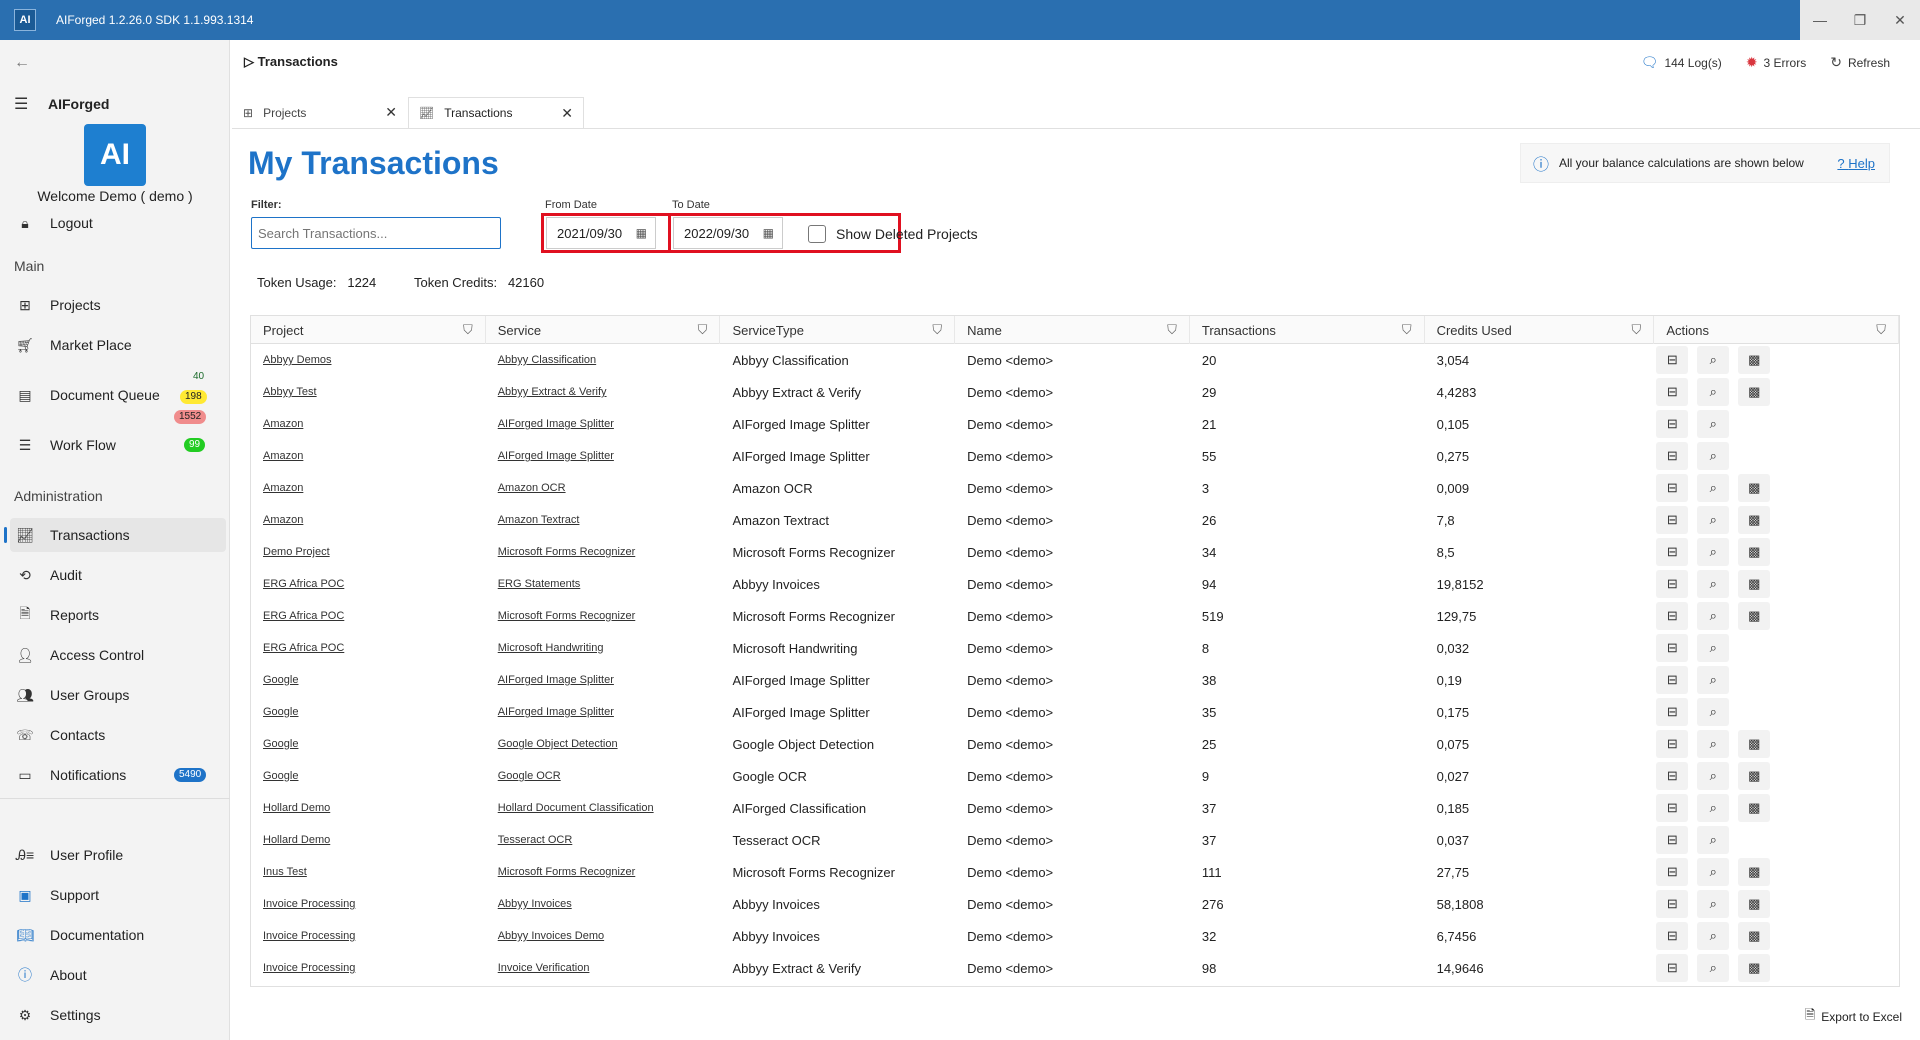 This screenshot has height=1040, width=1920. I want to click on table-cell-link: ERG Statements, so click(603, 584).